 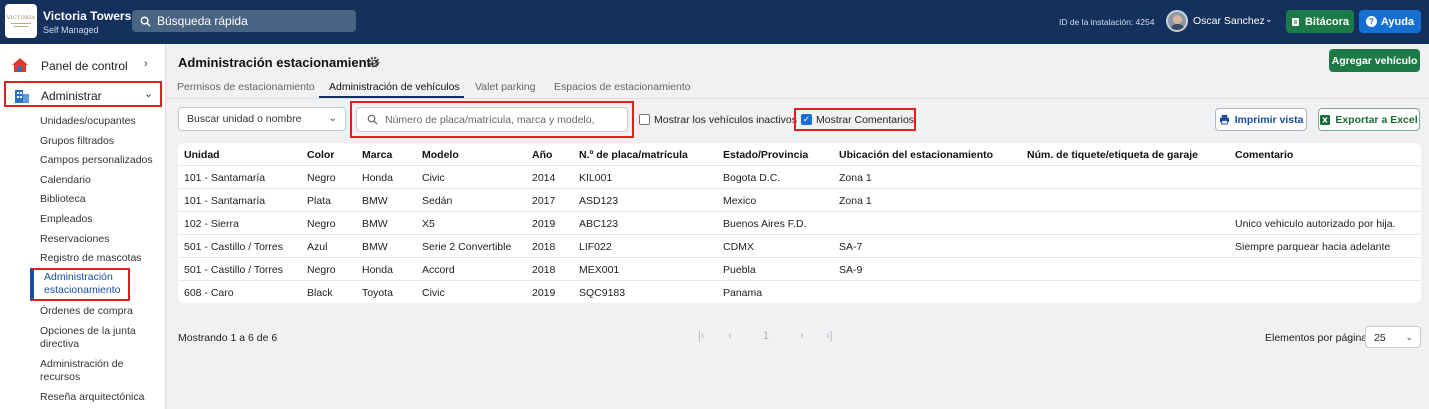 What do you see at coordinates (1261, 119) in the screenshot?
I see `print-button: Imprimir vista` at bounding box center [1261, 119].